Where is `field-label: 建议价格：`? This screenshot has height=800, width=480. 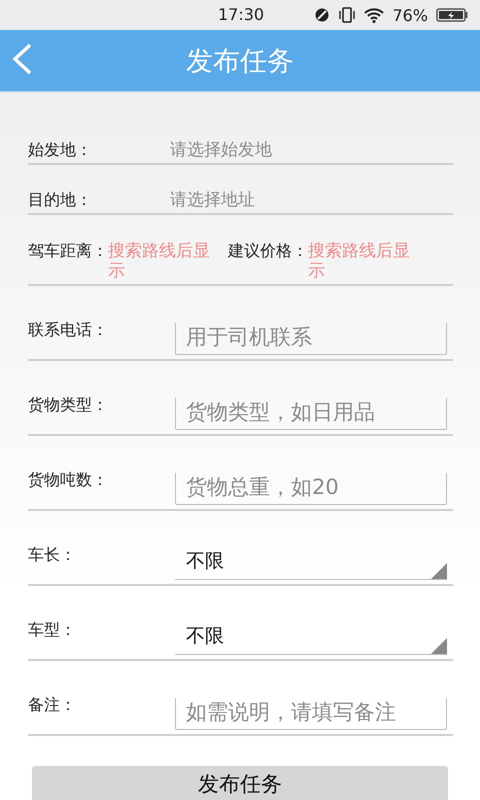
field-label: 建议价格： is located at coordinates (268, 251).